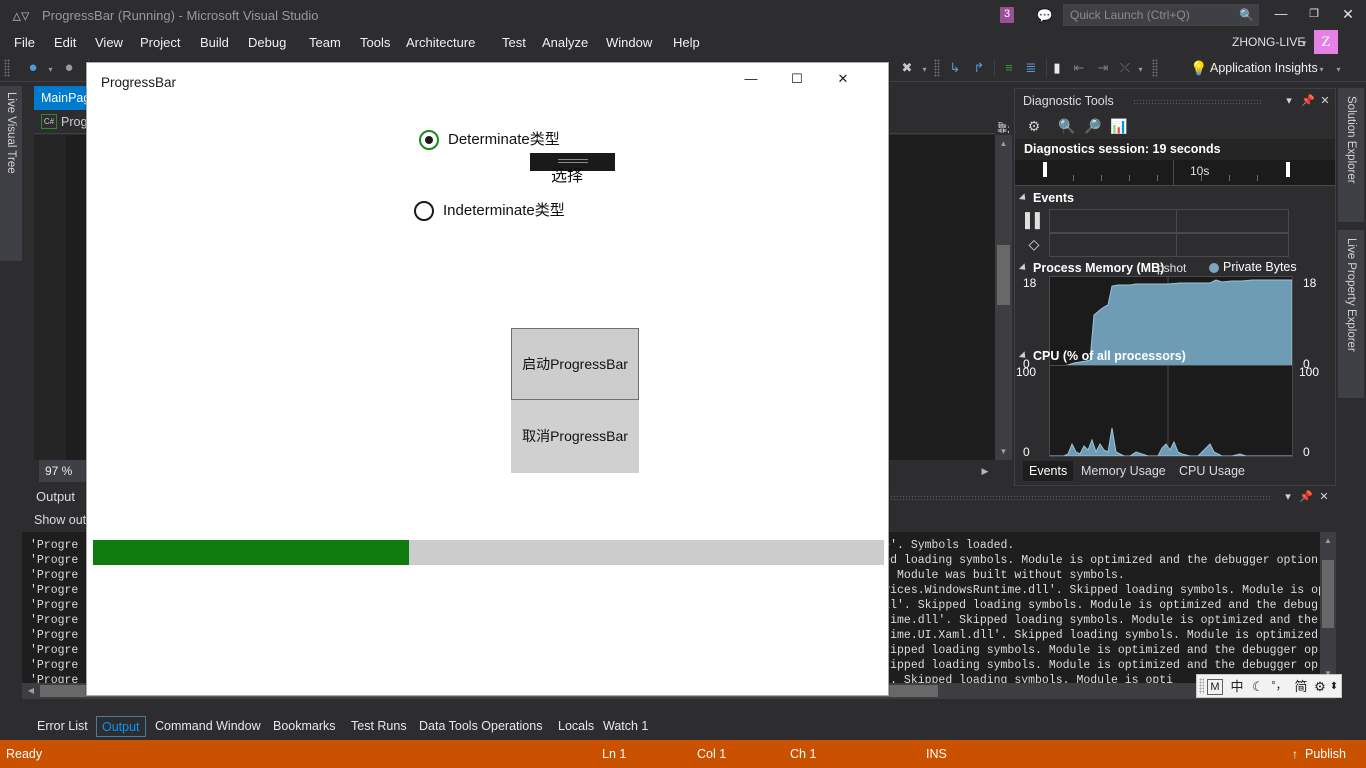  What do you see at coordinates (1057, 68) in the screenshot?
I see `bookmark-icon: ▮` at bounding box center [1057, 68].